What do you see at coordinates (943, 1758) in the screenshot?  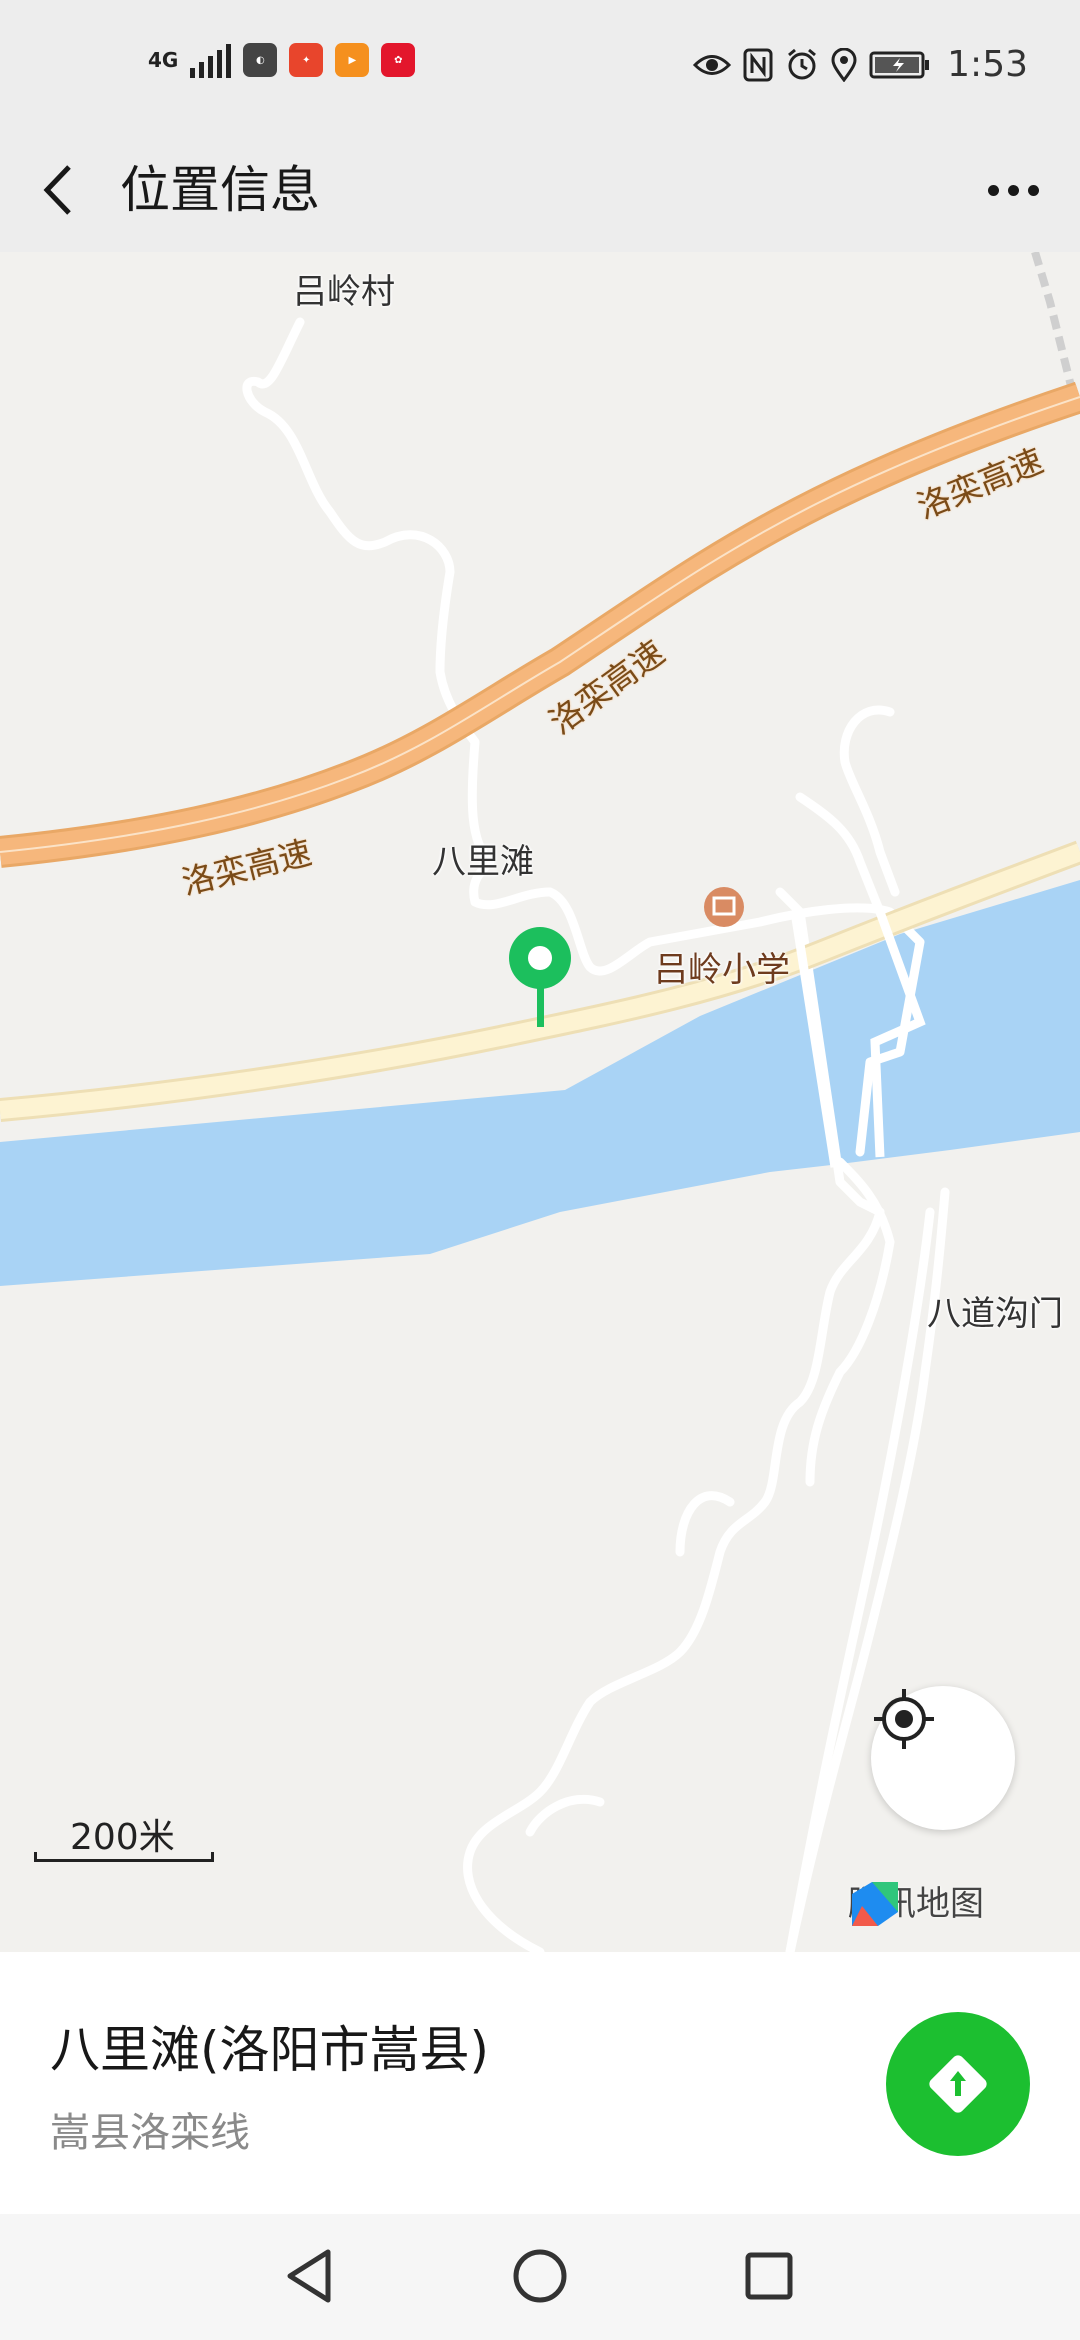 I see `my-location-button` at bounding box center [943, 1758].